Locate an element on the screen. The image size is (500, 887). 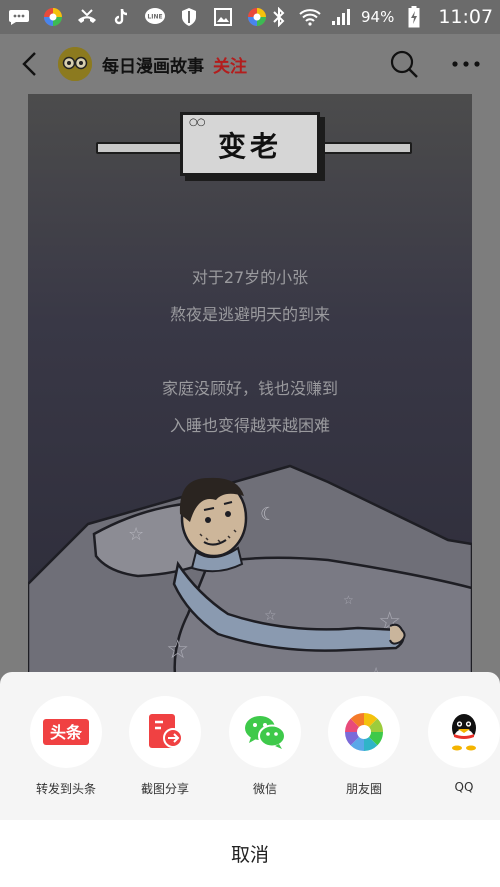
share-screenshot: 截图分享 is located at coordinates (165, 746).